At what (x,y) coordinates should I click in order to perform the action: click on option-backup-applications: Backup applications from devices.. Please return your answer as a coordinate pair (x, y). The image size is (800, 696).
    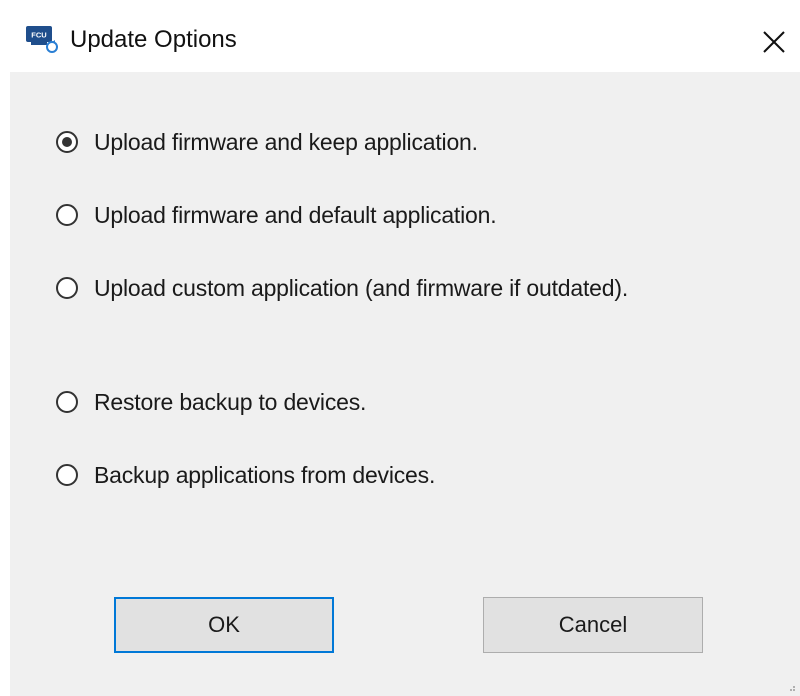
    Looking at the image, I should click on (245, 475).